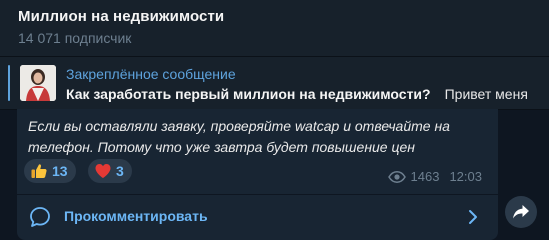 The image size is (549, 240). What do you see at coordinates (9, 83) in the screenshot?
I see `pinned-indicator-line` at bounding box center [9, 83].